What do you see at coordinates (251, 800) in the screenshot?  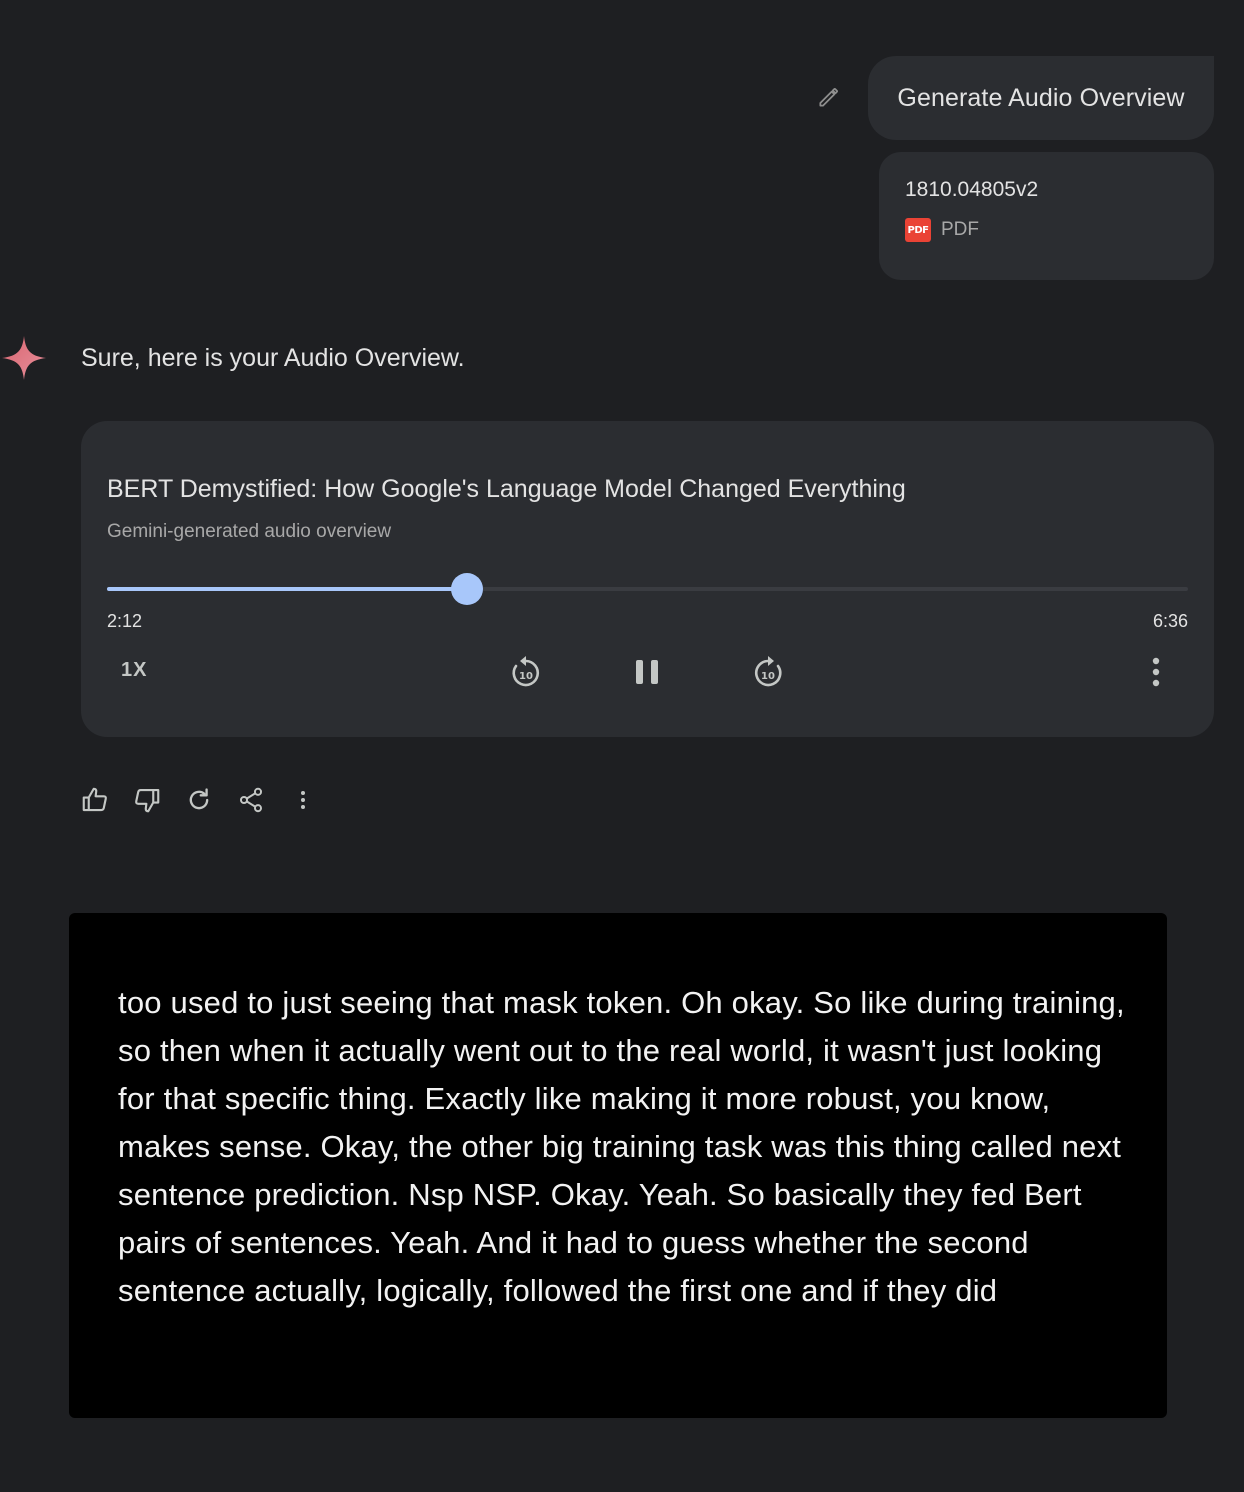 I see `share-icon` at bounding box center [251, 800].